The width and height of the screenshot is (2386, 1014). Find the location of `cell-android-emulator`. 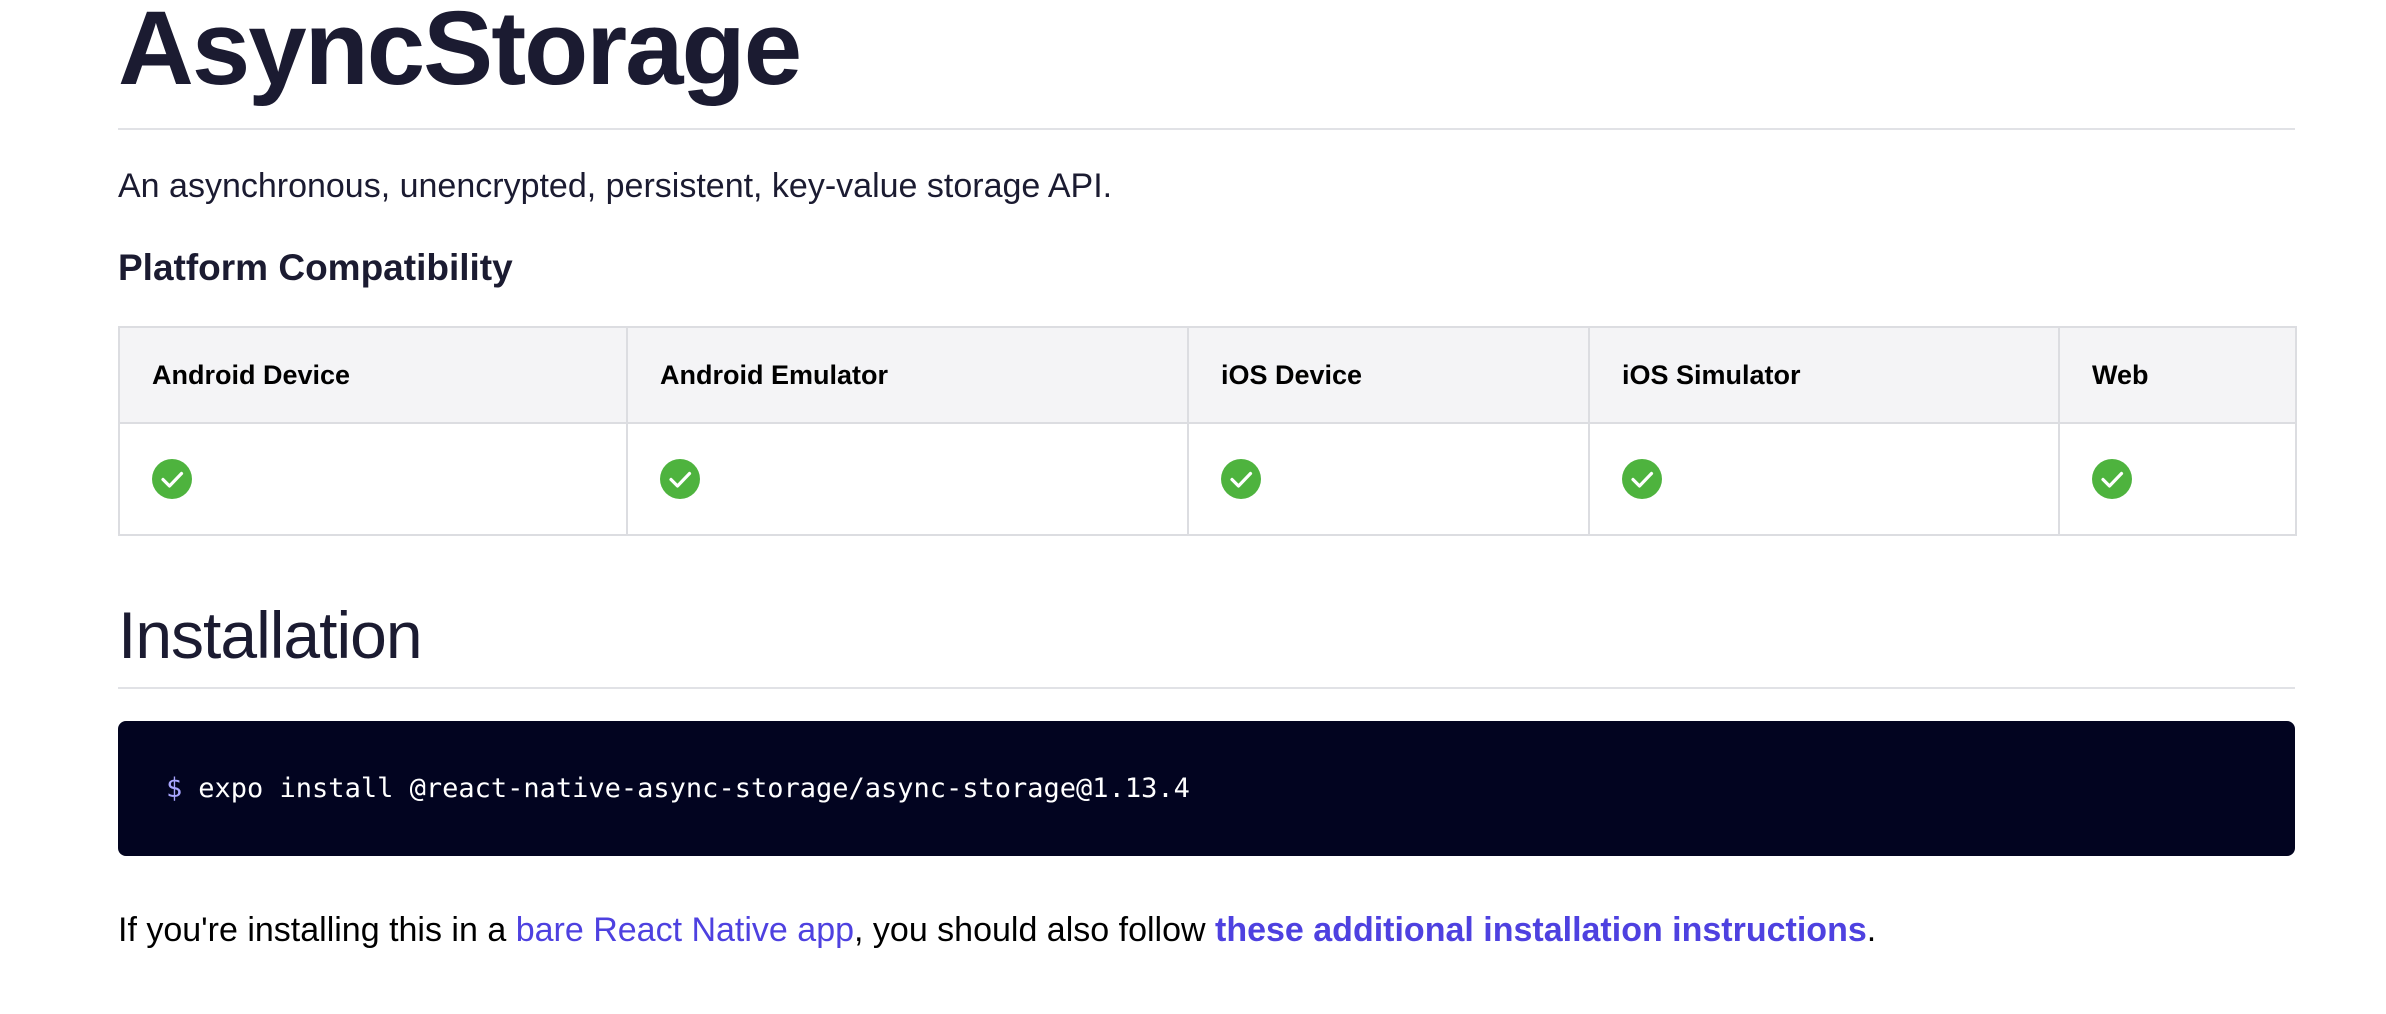

cell-android-emulator is located at coordinates (907, 479).